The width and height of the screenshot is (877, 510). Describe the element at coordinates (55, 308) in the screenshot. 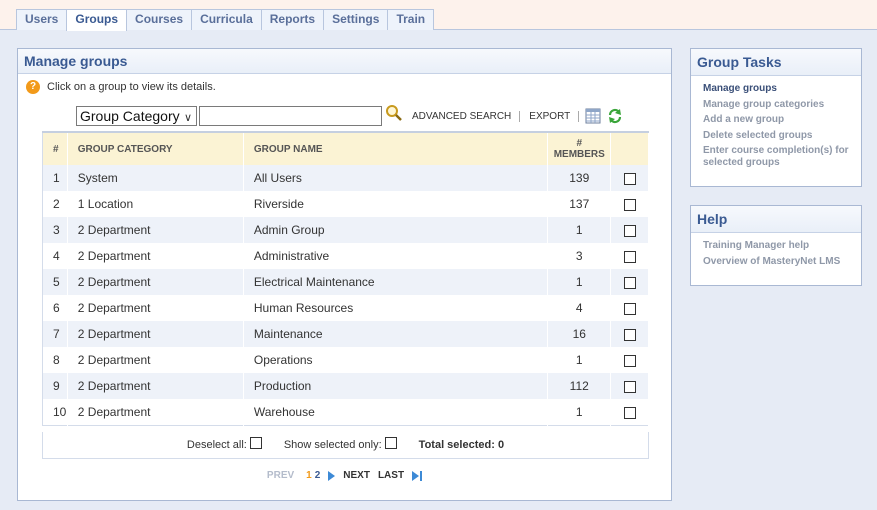

I see `row-num: 6` at that location.